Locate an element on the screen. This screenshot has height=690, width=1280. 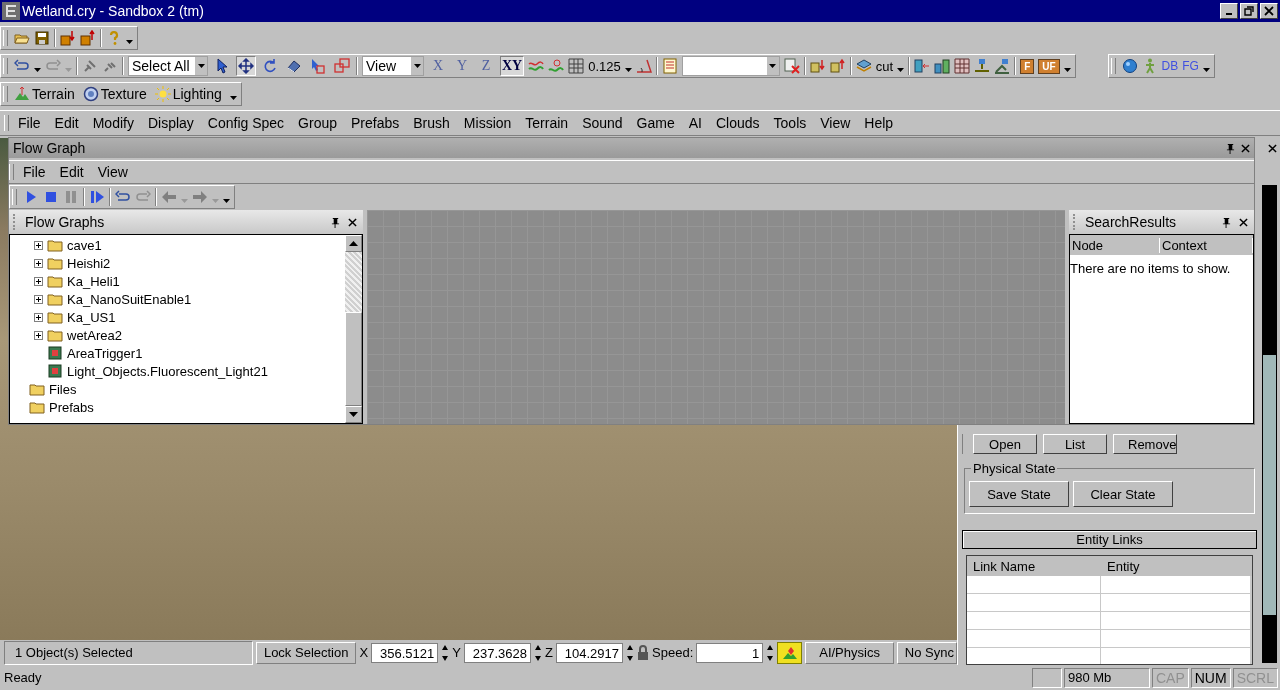
state-button: Save State is located at coordinates (1019, 494).